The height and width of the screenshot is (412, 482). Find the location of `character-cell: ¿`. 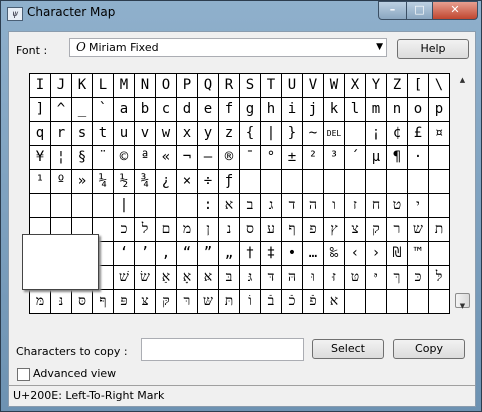

character-cell: ¿ is located at coordinates (166, 182).